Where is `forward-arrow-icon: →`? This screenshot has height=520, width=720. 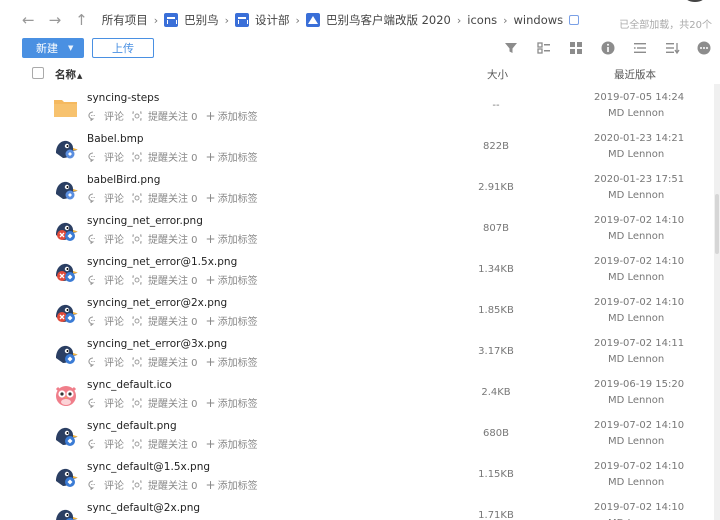
forward-arrow-icon: → is located at coordinates (55, 20).